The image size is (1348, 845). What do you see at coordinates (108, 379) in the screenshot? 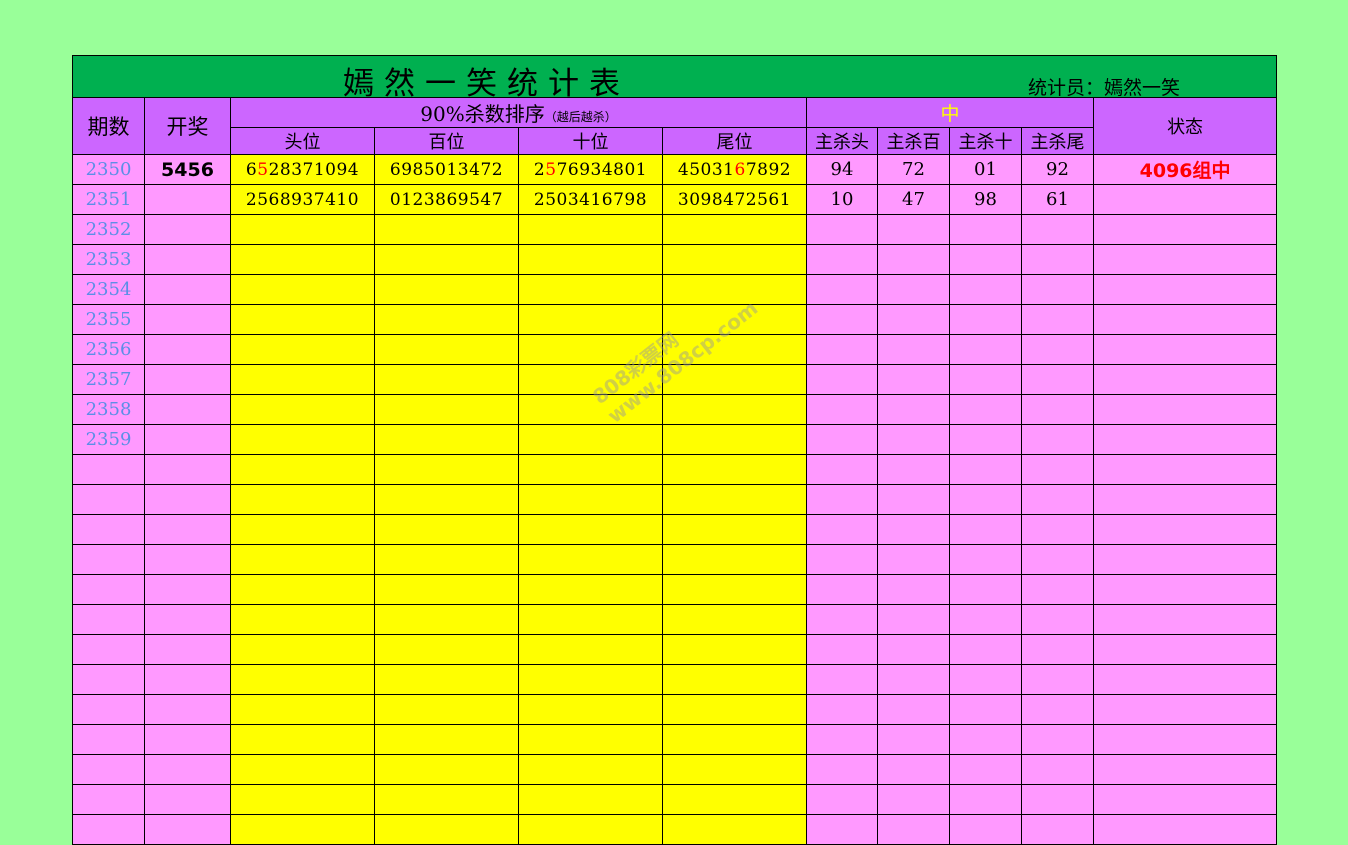
I see `period-cell: 2357` at bounding box center [108, 379].